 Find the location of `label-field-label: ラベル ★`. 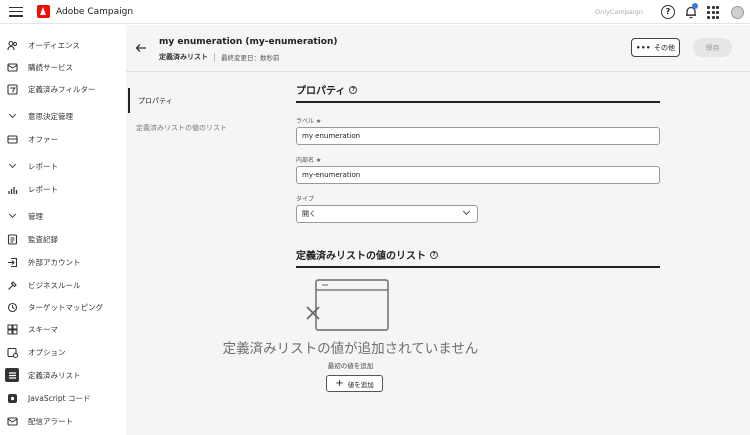

label-field-label: ラベル ★ is located at coordinates (309, 121).